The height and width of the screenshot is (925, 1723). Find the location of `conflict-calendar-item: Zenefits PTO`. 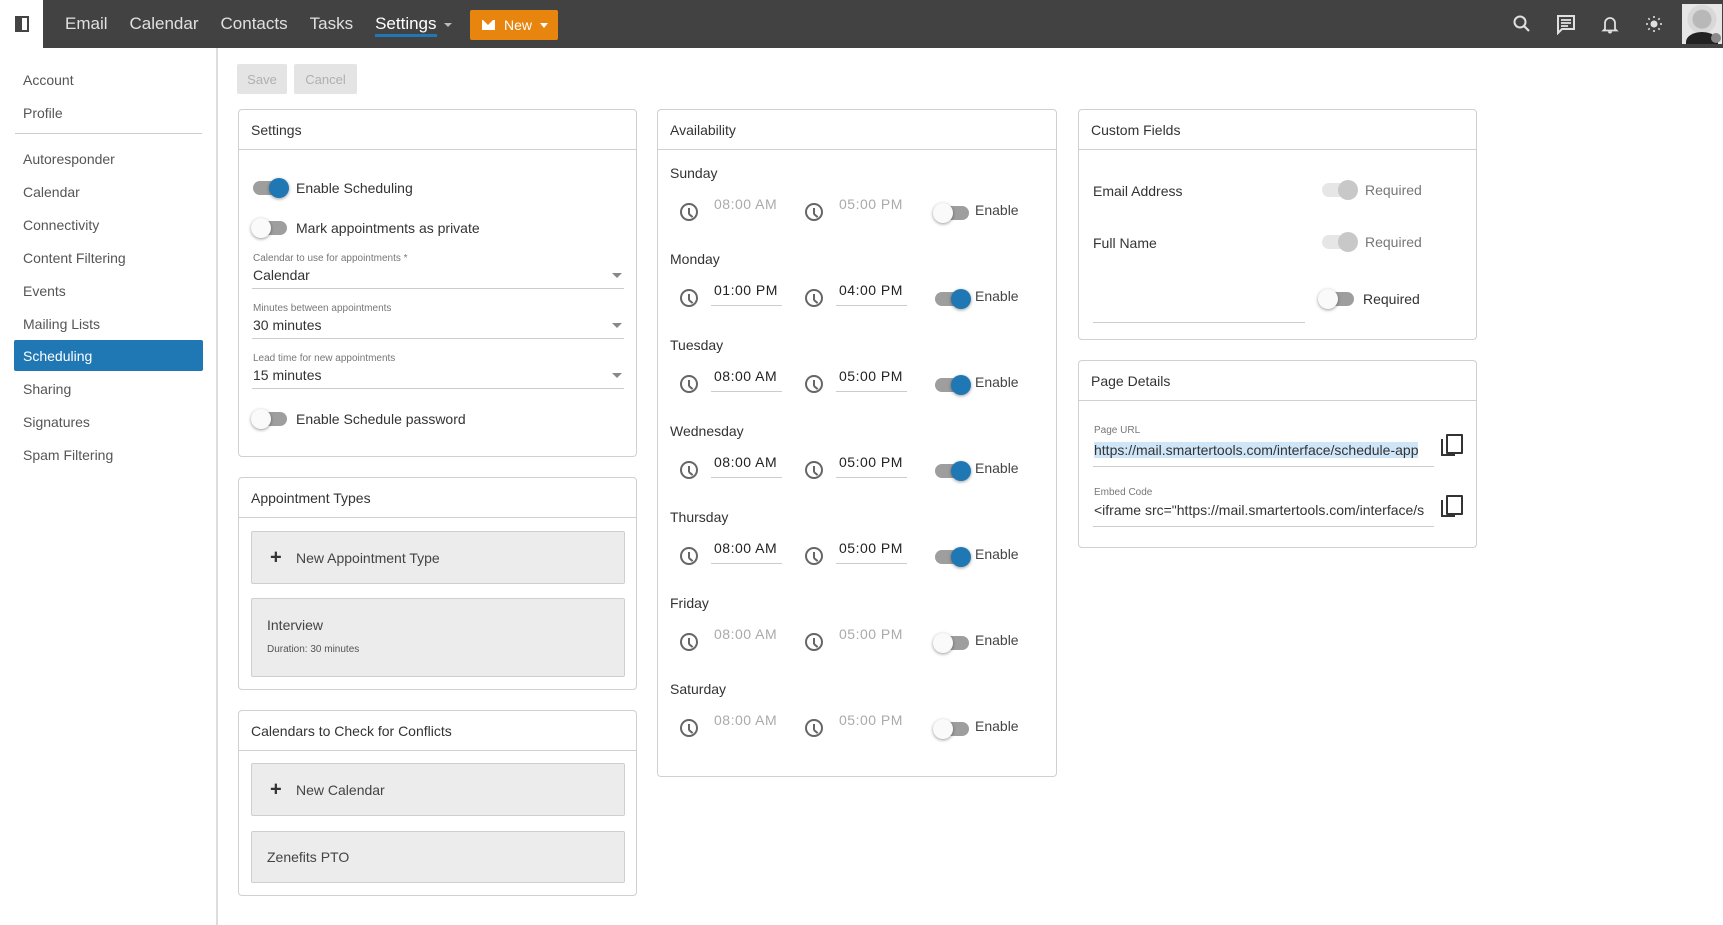

conflict-calendar-item: Zenefits PTO is located at coordinates (438, 857).